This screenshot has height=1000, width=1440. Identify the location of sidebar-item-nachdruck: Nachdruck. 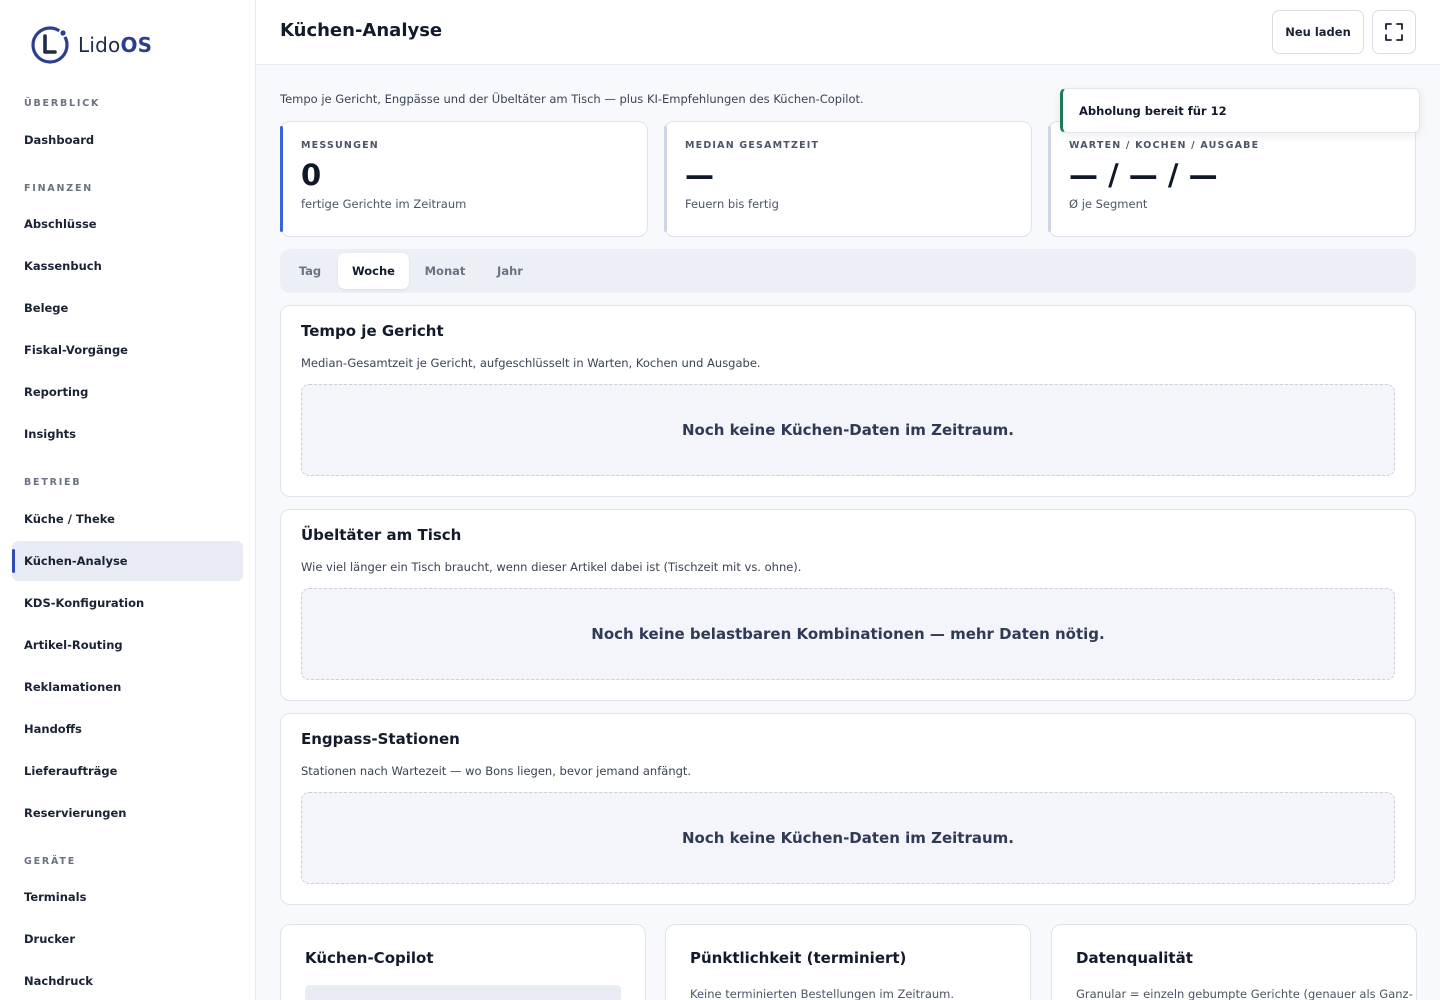
(127, 980).